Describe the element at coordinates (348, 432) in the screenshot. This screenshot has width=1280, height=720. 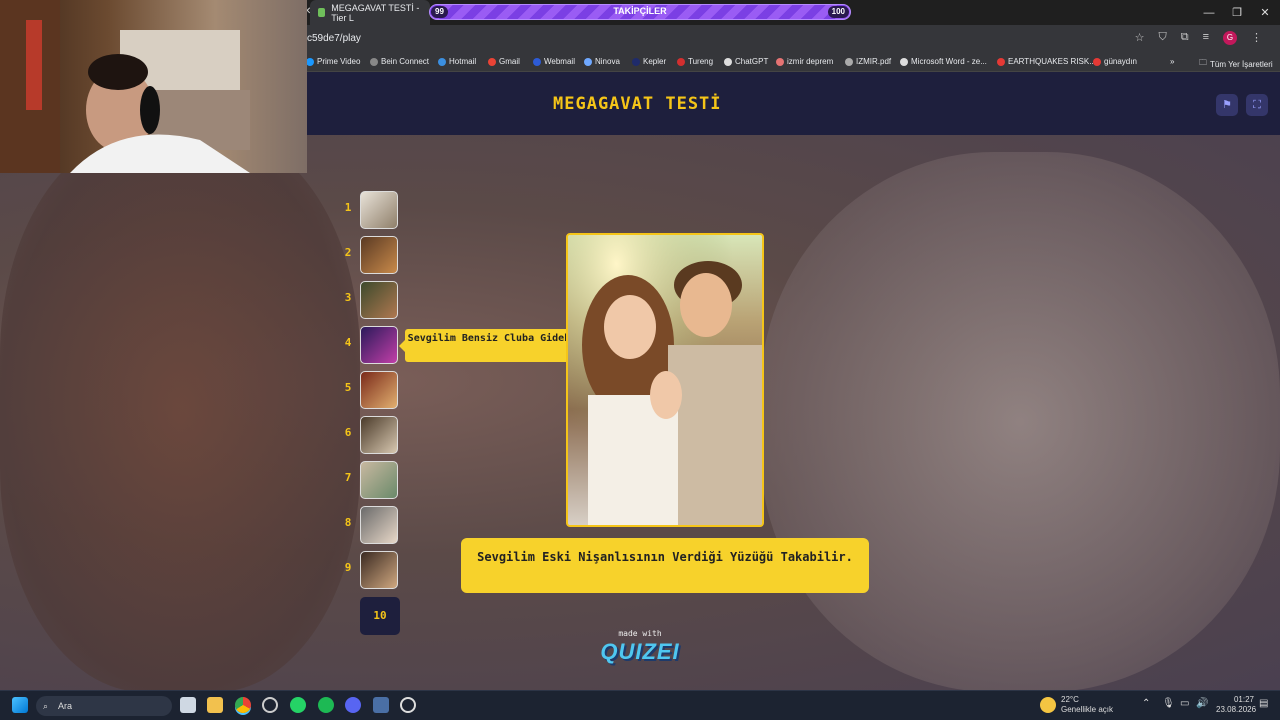
I see `rank-number: 6` at that location.